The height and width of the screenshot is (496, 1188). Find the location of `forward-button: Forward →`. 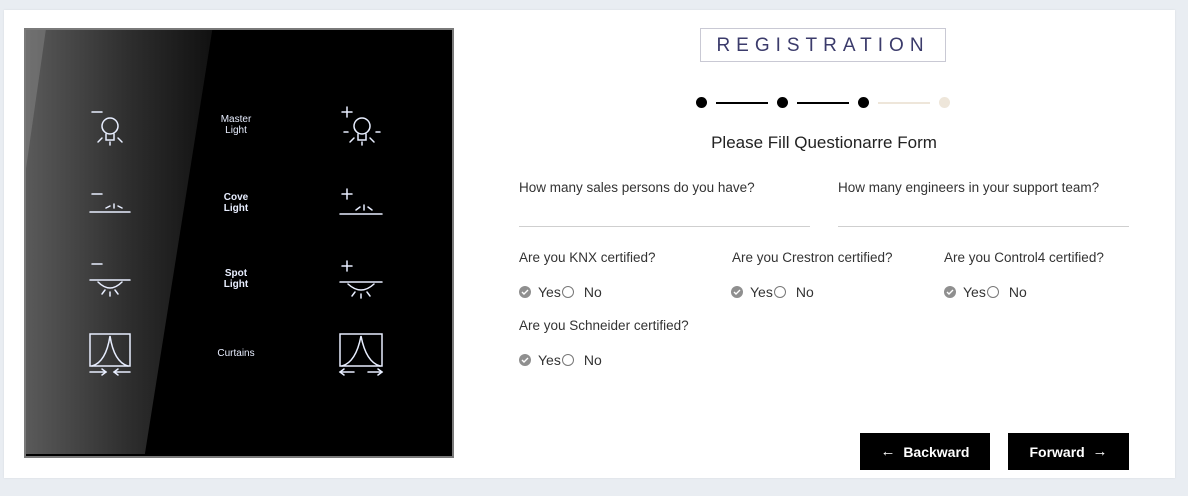

forward-button: Forward → is located at coordinates (1068, 451).